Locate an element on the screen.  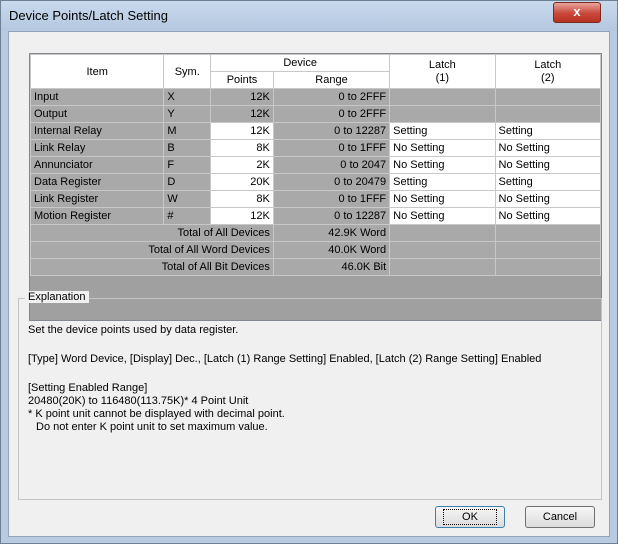
sym-cell: # is located at coordinates (187, 216).